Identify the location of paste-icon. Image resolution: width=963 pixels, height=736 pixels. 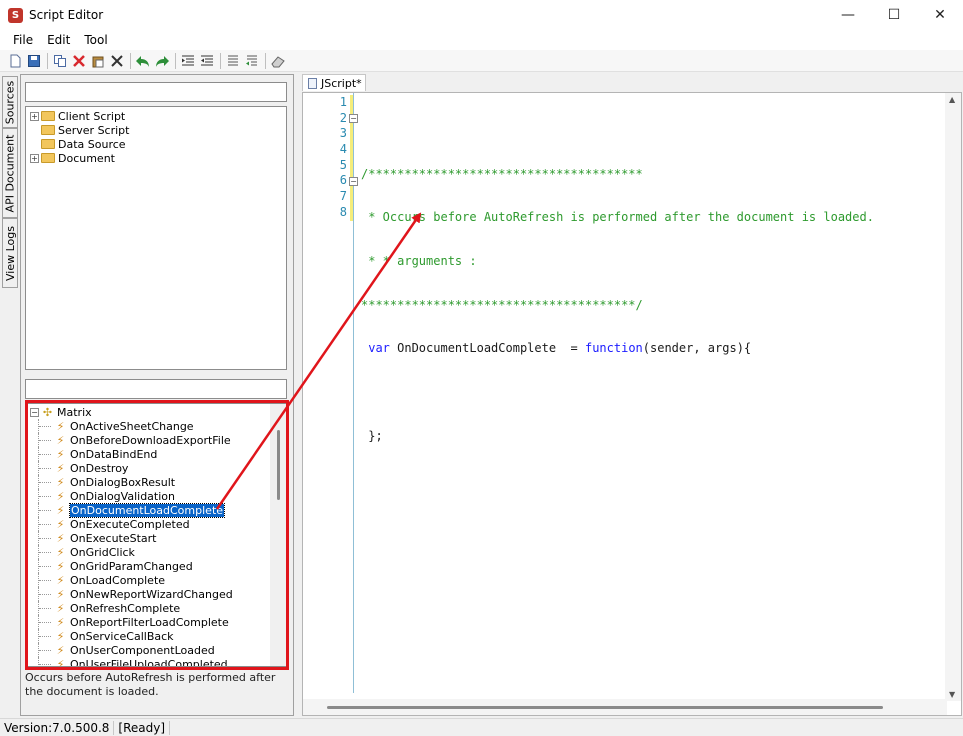
(98, 61).